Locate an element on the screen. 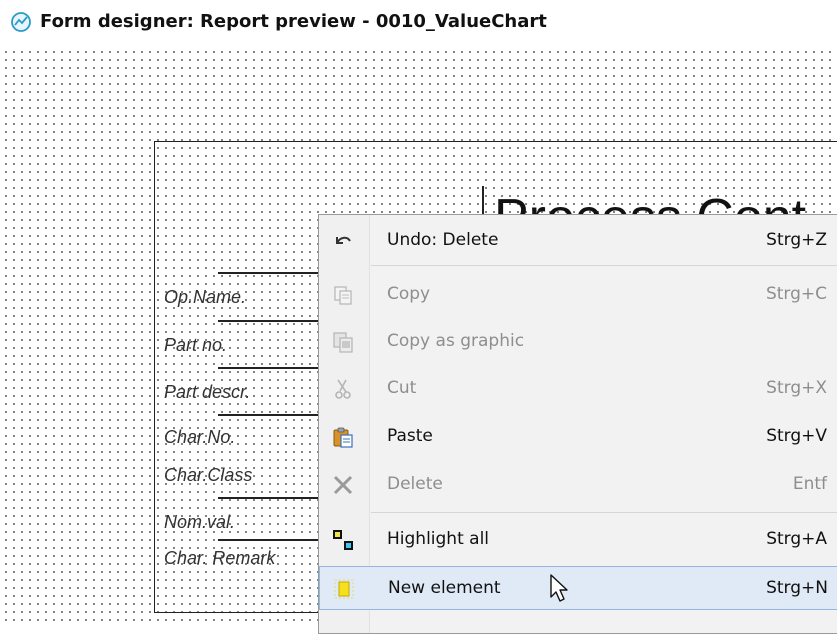 The height and width of the screenshot is (634, 837). menu-item-shortcut: Strg+N is located at coordinates (797, 588).